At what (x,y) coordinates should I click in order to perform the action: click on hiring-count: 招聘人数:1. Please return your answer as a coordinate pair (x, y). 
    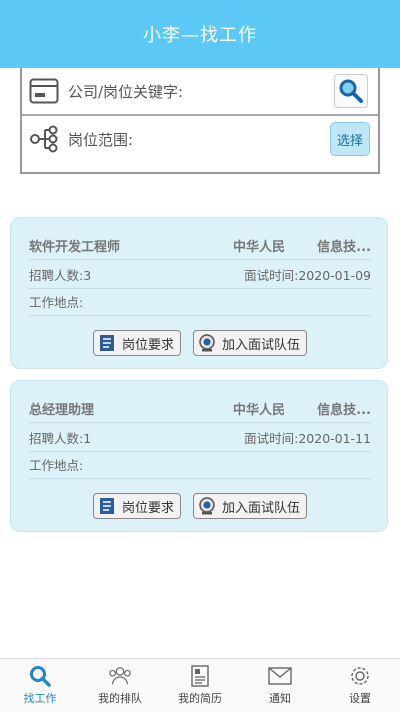
    Looking at the image, I should click on (60, 438).